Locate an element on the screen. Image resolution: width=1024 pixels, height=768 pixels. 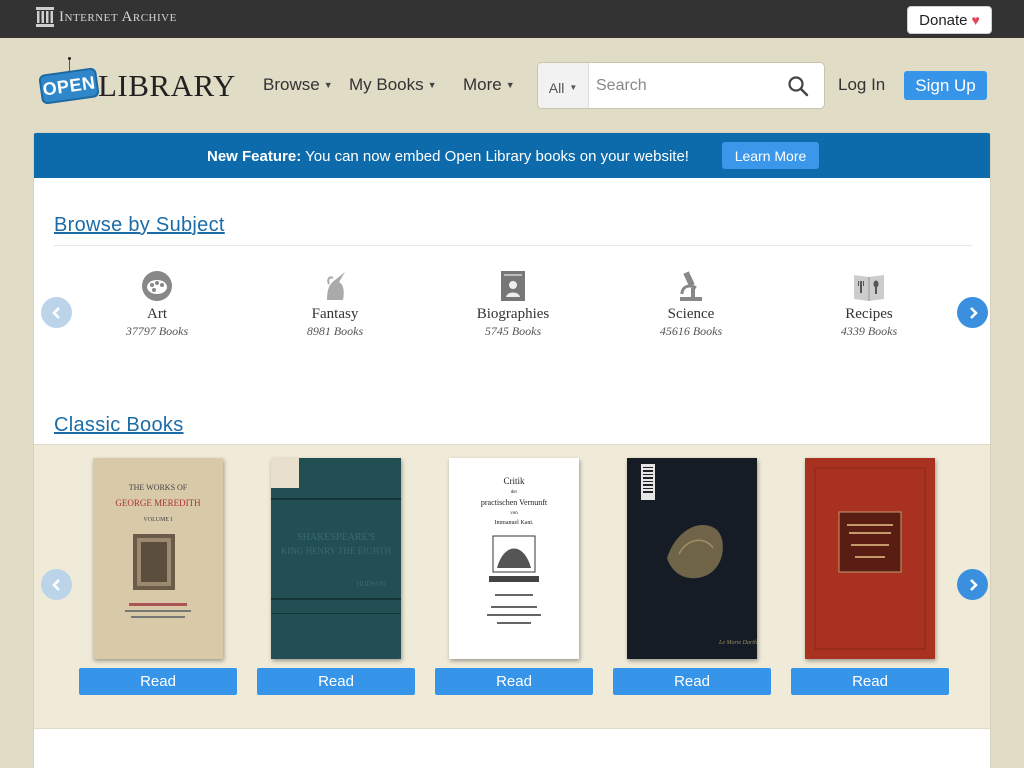
search-input is located at coordinates (685, 85).